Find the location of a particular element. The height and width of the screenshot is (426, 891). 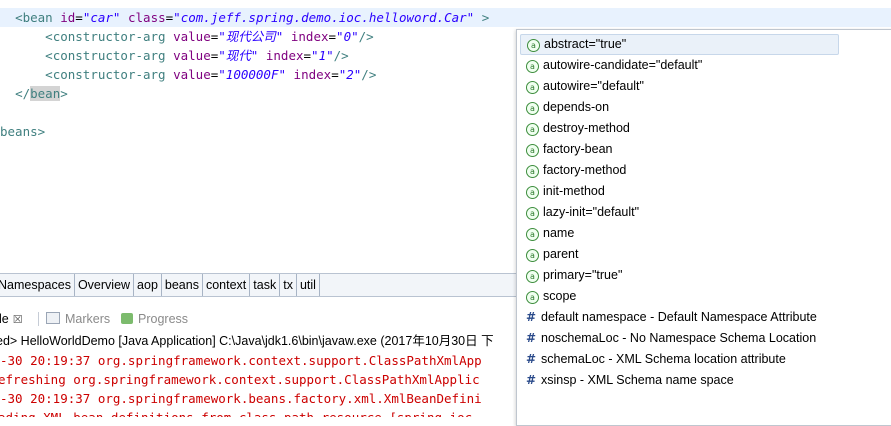

tab-namespaces: Namespaces is located at coordinates (37, 285).